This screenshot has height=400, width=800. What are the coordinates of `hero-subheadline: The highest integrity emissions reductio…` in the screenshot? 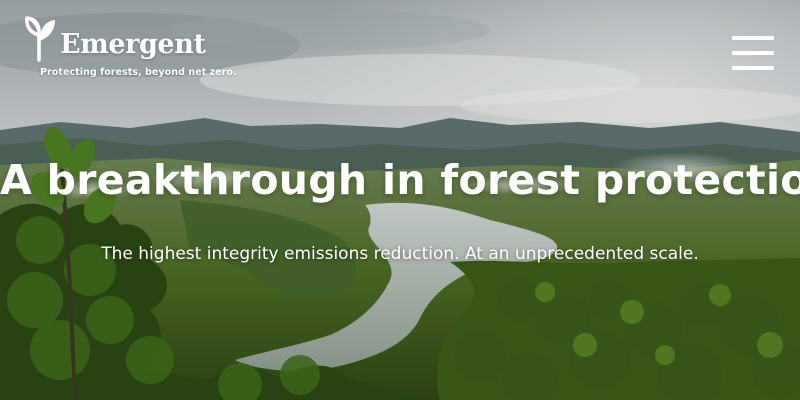 It's located at (400, 254).